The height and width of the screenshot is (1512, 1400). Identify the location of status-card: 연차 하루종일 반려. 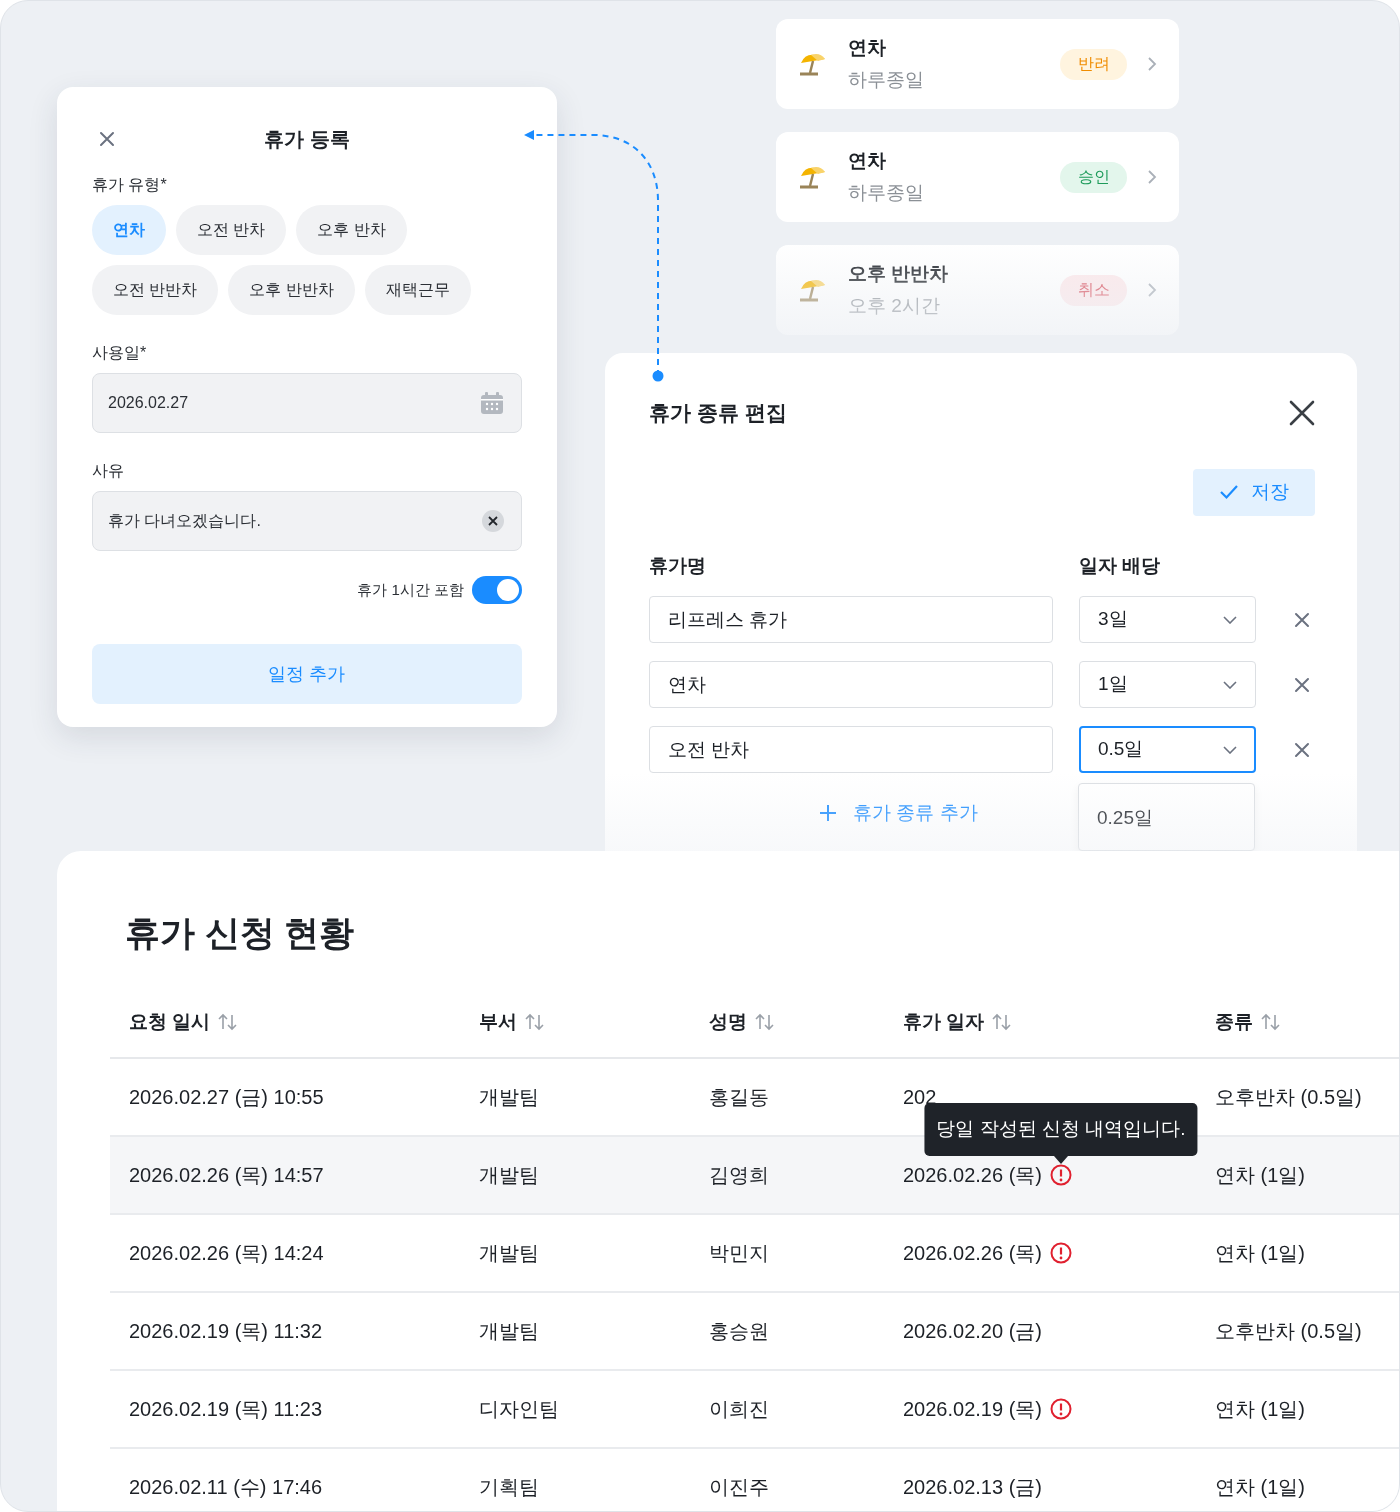
(977, 64).